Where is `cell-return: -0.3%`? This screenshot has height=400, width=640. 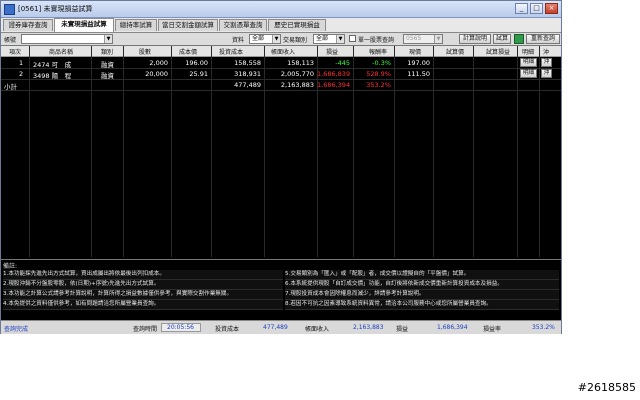
cell-return: -0.3% is located at coordinates (381, 63).